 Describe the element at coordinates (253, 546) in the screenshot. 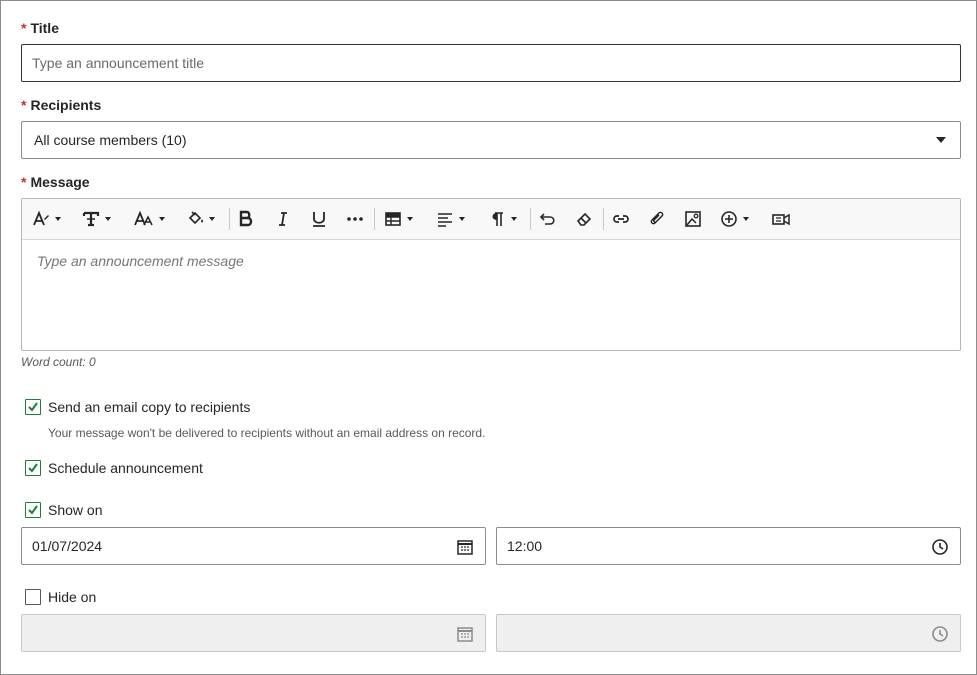

I see `show-on-date-input: 01/07/2024` at that location.